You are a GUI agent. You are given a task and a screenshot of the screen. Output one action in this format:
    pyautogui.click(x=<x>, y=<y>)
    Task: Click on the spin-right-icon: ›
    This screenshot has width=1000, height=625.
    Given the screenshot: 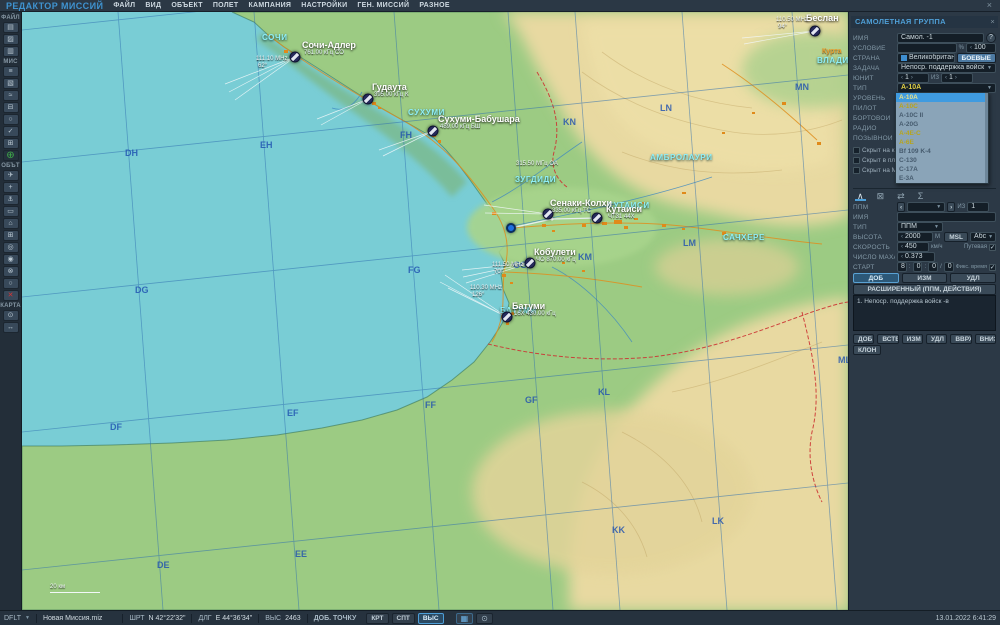 What is the action you would take?
    pyautogui.click(x=912, y=78)
    